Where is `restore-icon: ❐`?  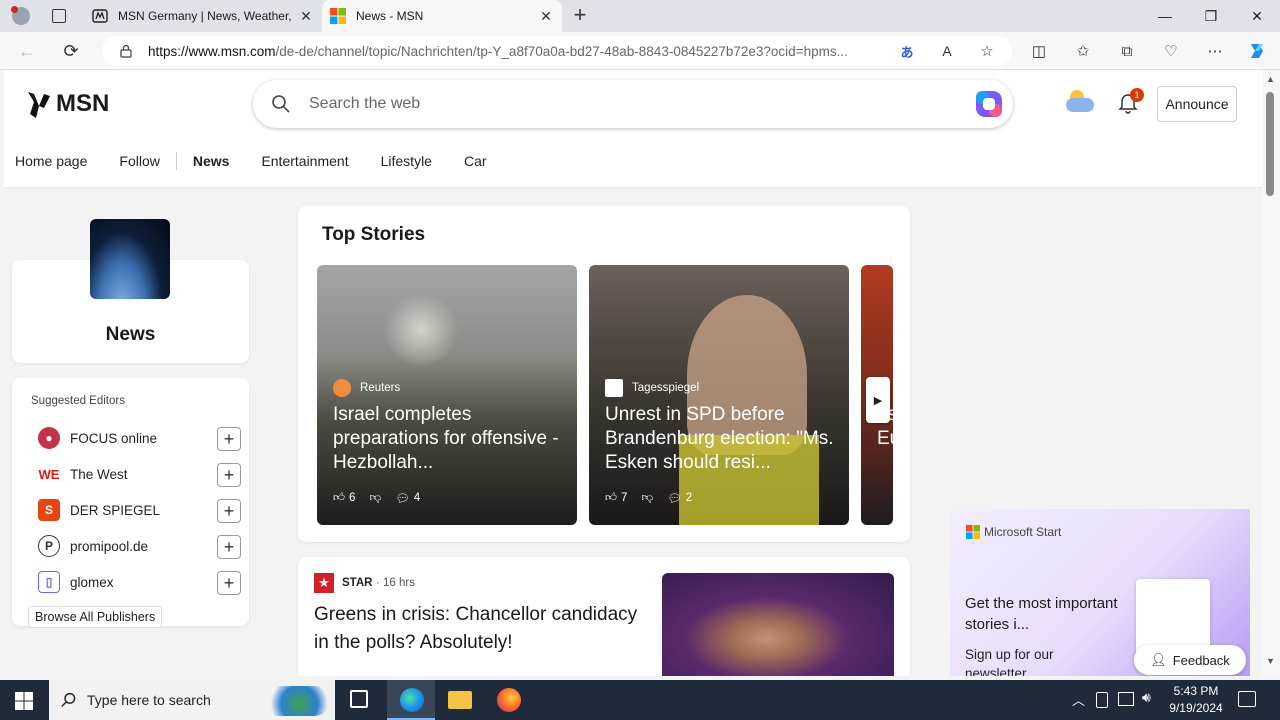 restore-icon: ❐ is located at coordinates (1211, 16).